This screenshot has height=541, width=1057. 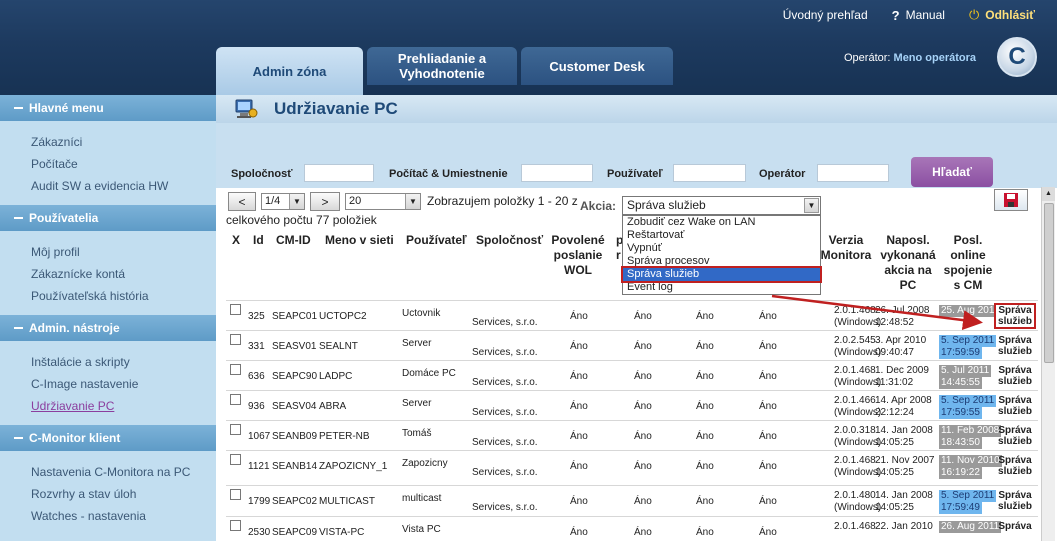 I want to click on sidebar-section-admin-tools: Admin. nástroje, so click(x=108, y=328).